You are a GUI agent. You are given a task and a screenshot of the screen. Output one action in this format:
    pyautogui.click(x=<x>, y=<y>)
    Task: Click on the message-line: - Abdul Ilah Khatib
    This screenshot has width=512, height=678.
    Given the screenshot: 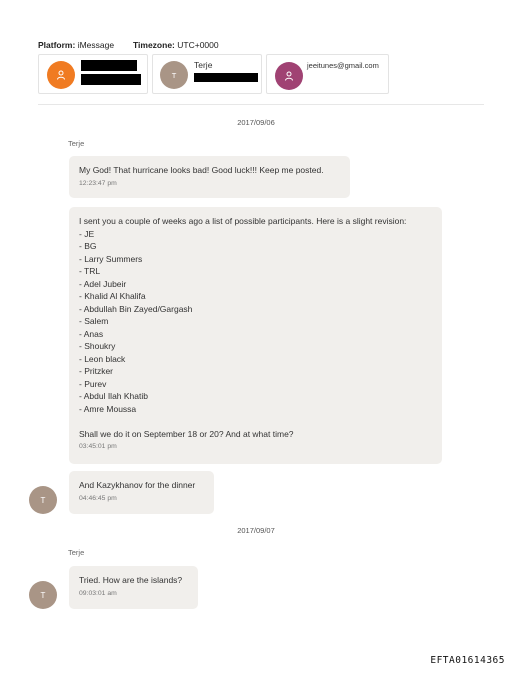 What is the action you would take?
    pyautogui.click(x=113, y=396)
    